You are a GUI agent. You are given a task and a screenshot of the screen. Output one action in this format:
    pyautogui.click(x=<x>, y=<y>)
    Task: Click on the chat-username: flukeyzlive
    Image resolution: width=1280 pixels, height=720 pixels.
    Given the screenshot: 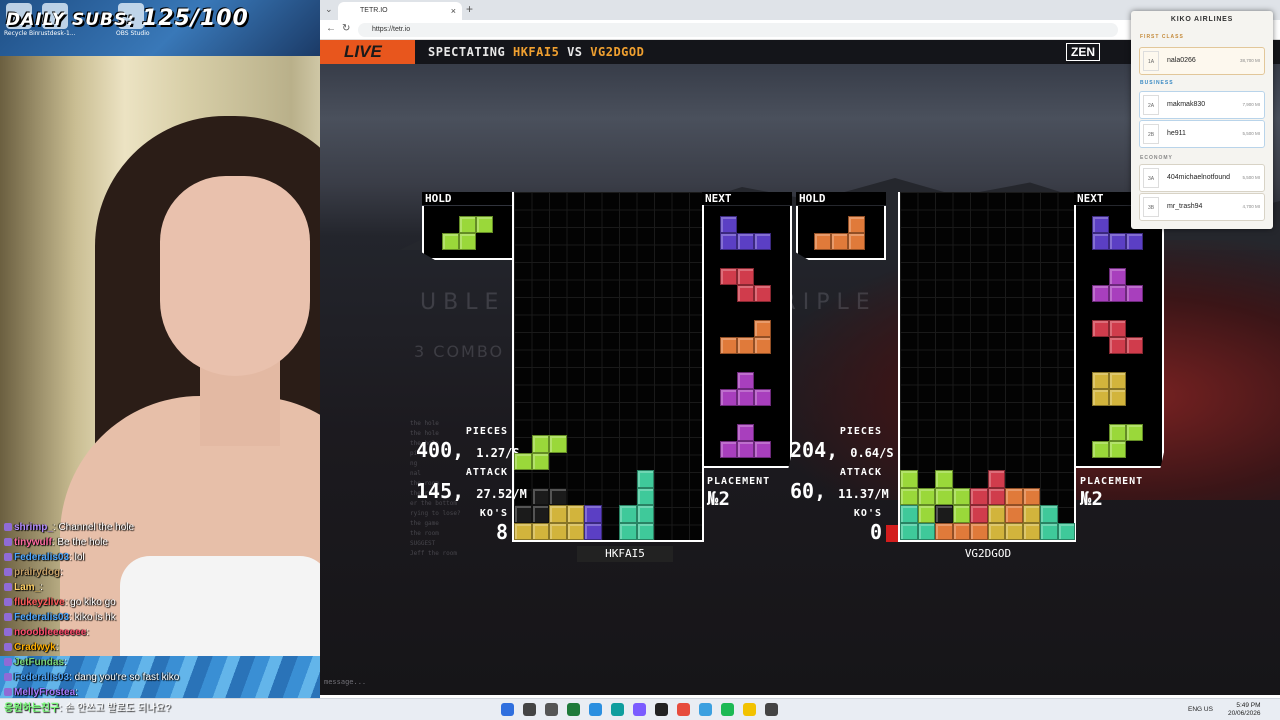 What is the action you would take?
    pyautogui.click(x=39, y=602)
    